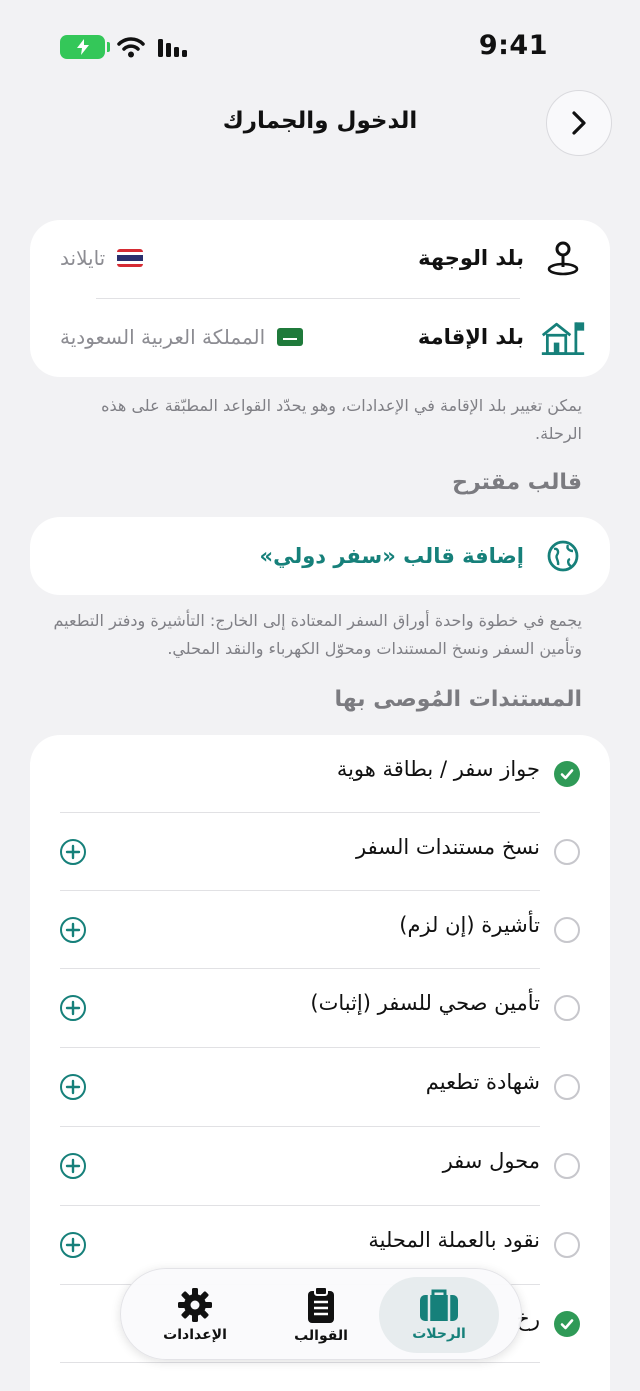 This screenshot has height=1391, width=640. I want to click on signal-icon, so click(172, 48).